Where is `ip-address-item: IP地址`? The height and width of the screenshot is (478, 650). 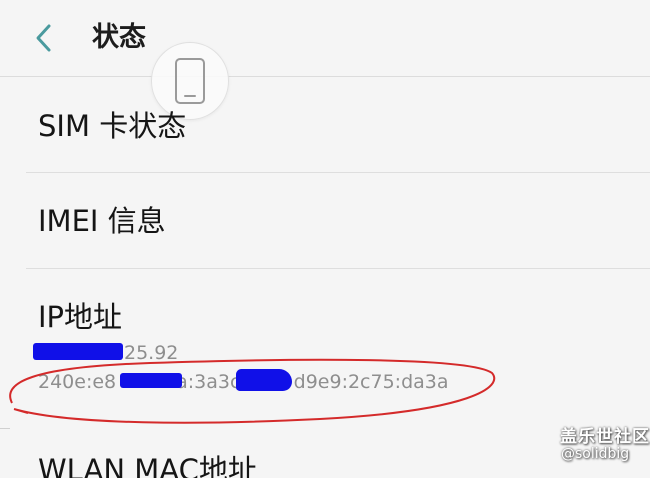
ip-address-item: IP地址 is located at coordinates (80, 317).